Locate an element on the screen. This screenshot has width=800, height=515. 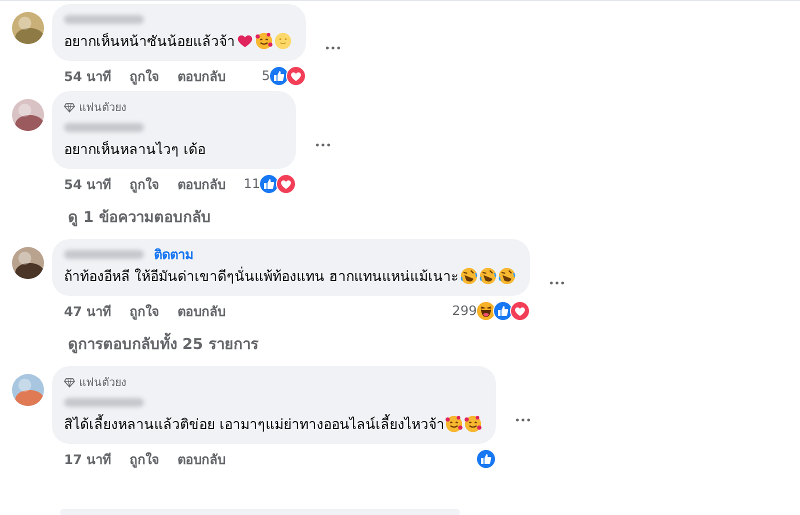
comment-text: ถ้าท้องอีหลี ให้อีมันด่าเขาดีๆนั่นแพ้ท้องแทน ฮากแทนแหน่แม้เนาะ is located at coordinates (261, 276).